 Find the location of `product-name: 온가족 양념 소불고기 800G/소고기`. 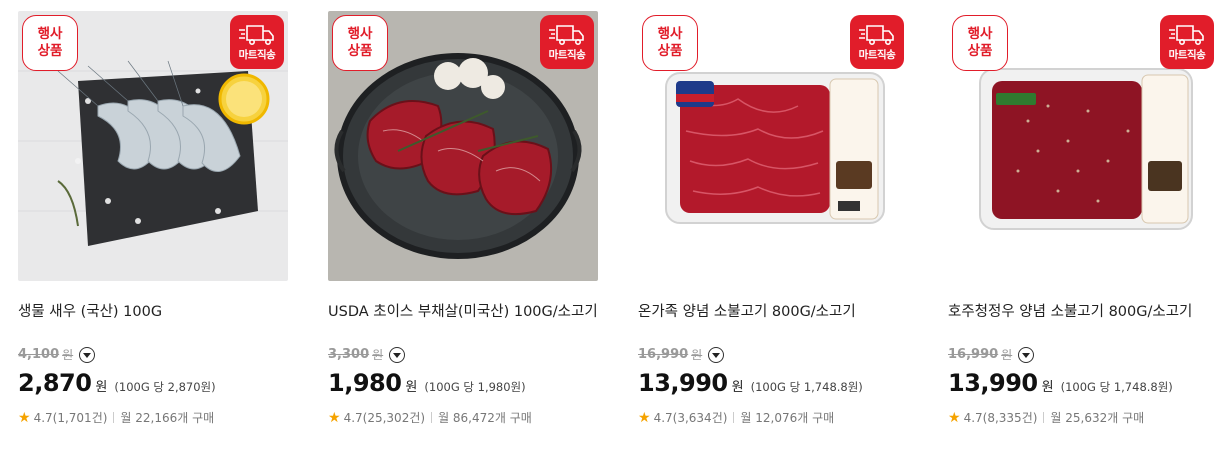

product-name: 온가족 양념 소불고기 800G/소고기 is located at coordinates (778, 310).